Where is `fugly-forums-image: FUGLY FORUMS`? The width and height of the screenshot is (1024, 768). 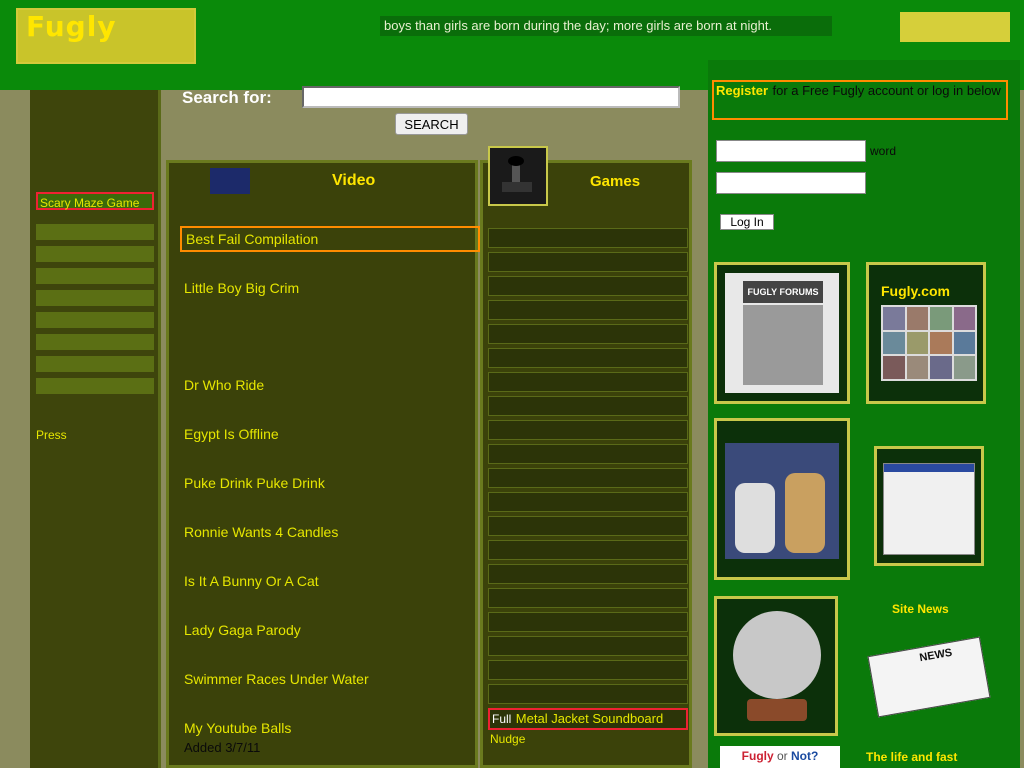
fugly-forums-image: FUGLY FORUMS is located at coordinates (782, 333).